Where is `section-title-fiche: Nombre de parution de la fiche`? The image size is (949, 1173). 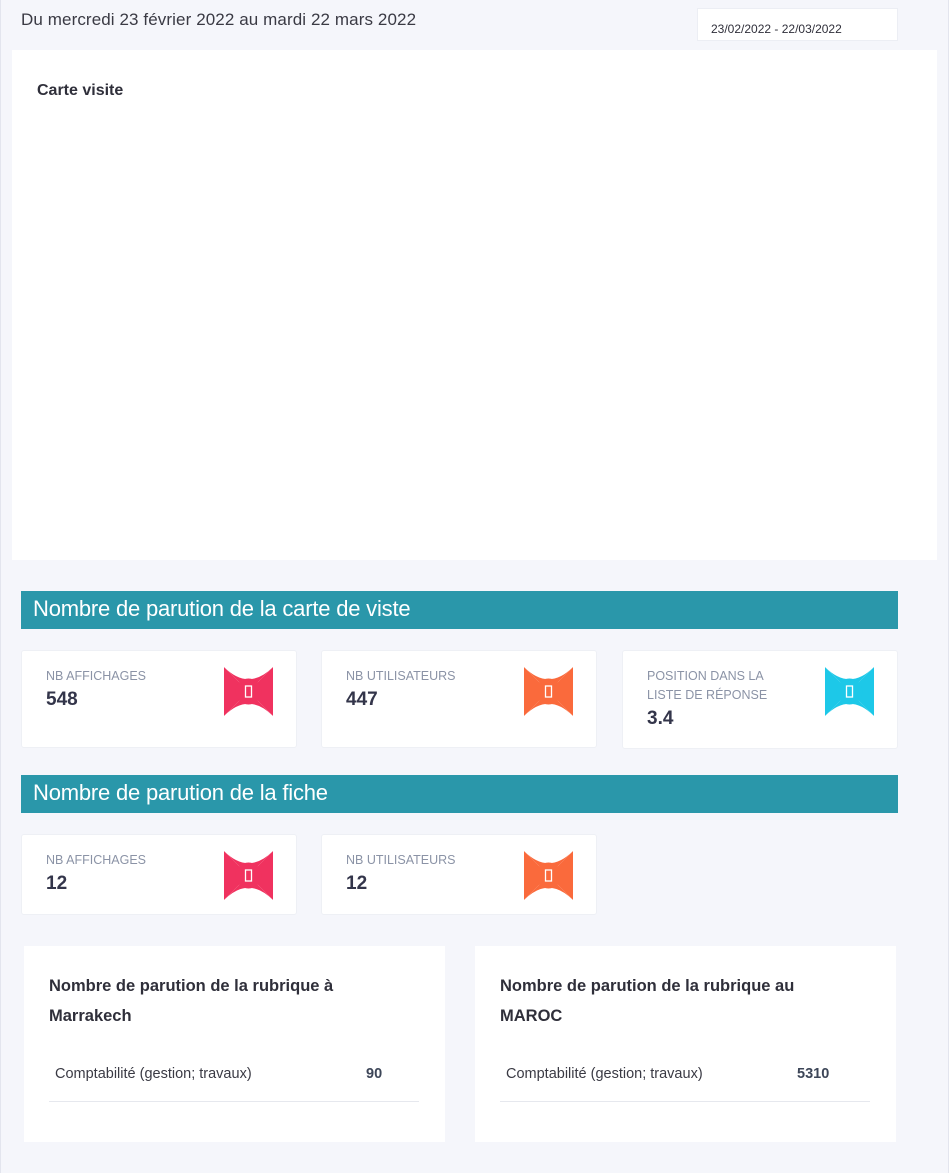
section-title-fiche: Nombre de parution de la fiche is located at coordinates (459, 794).